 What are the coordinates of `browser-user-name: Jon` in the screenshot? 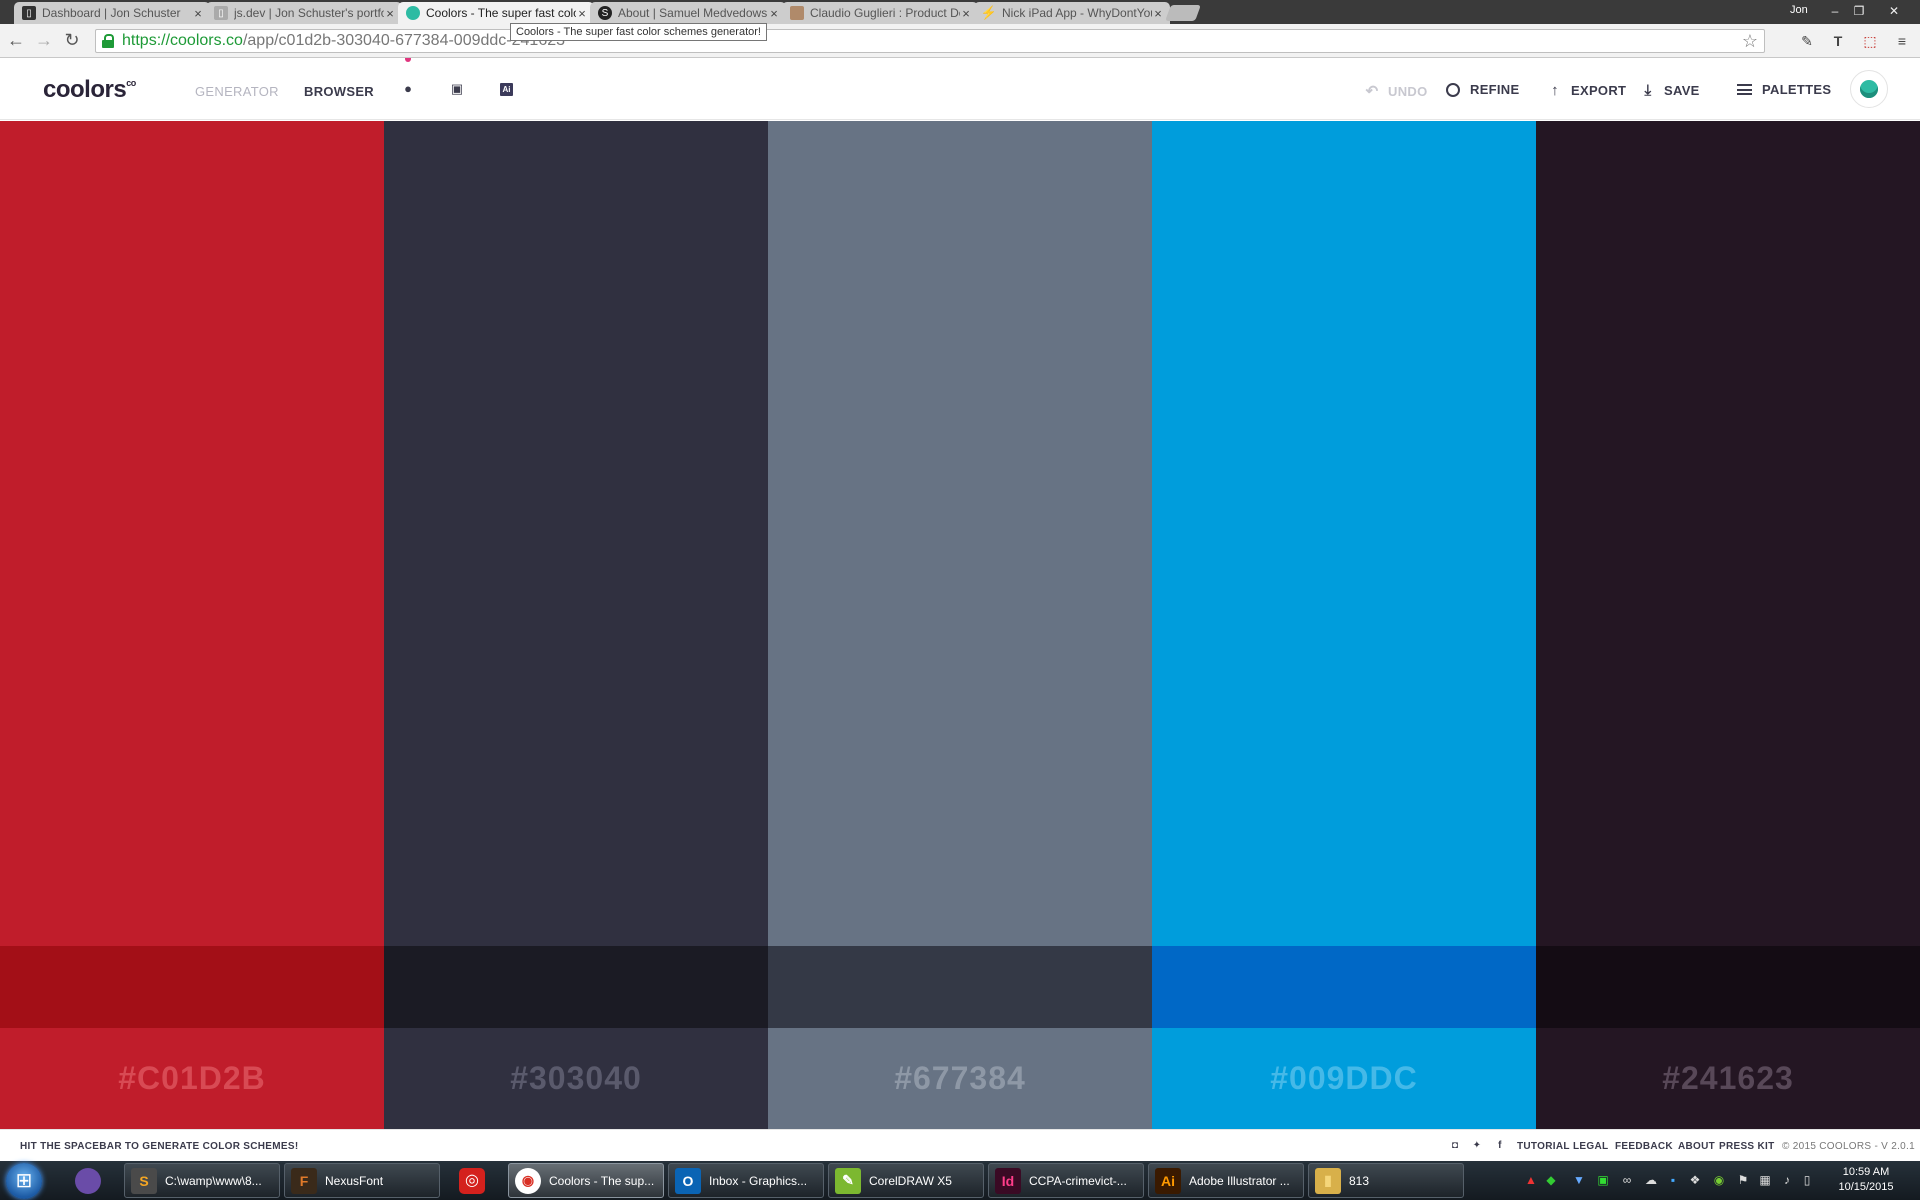 It's located at (1799, 10).